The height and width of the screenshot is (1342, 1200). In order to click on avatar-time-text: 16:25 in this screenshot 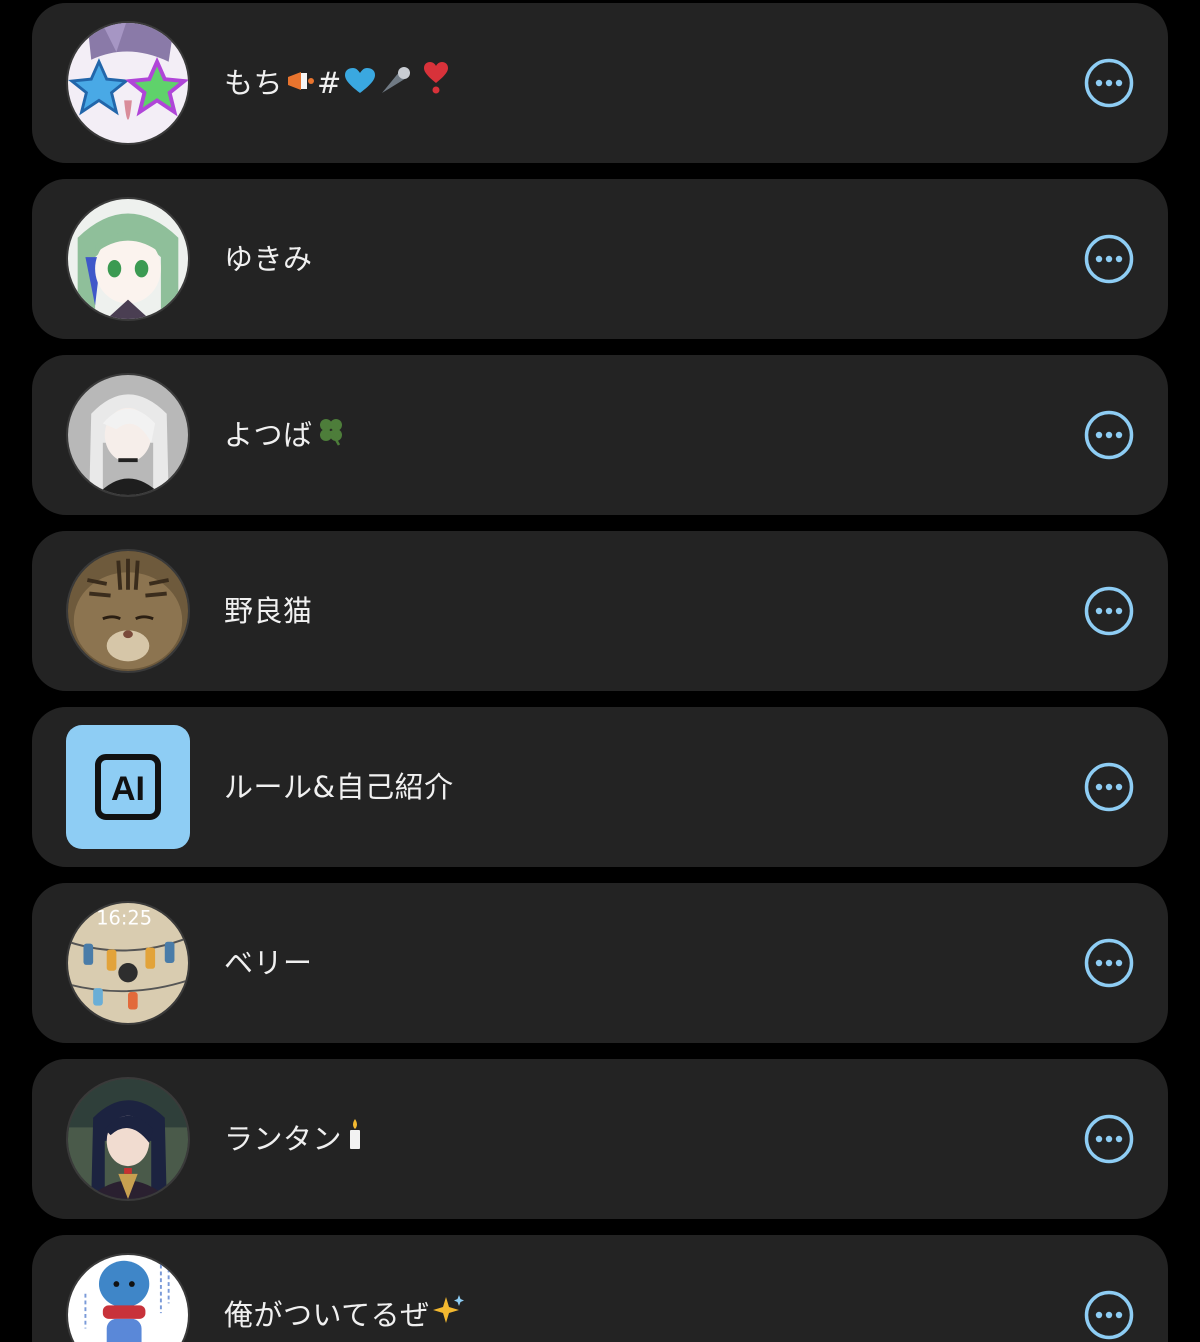, I will do `click(124, 917)`.